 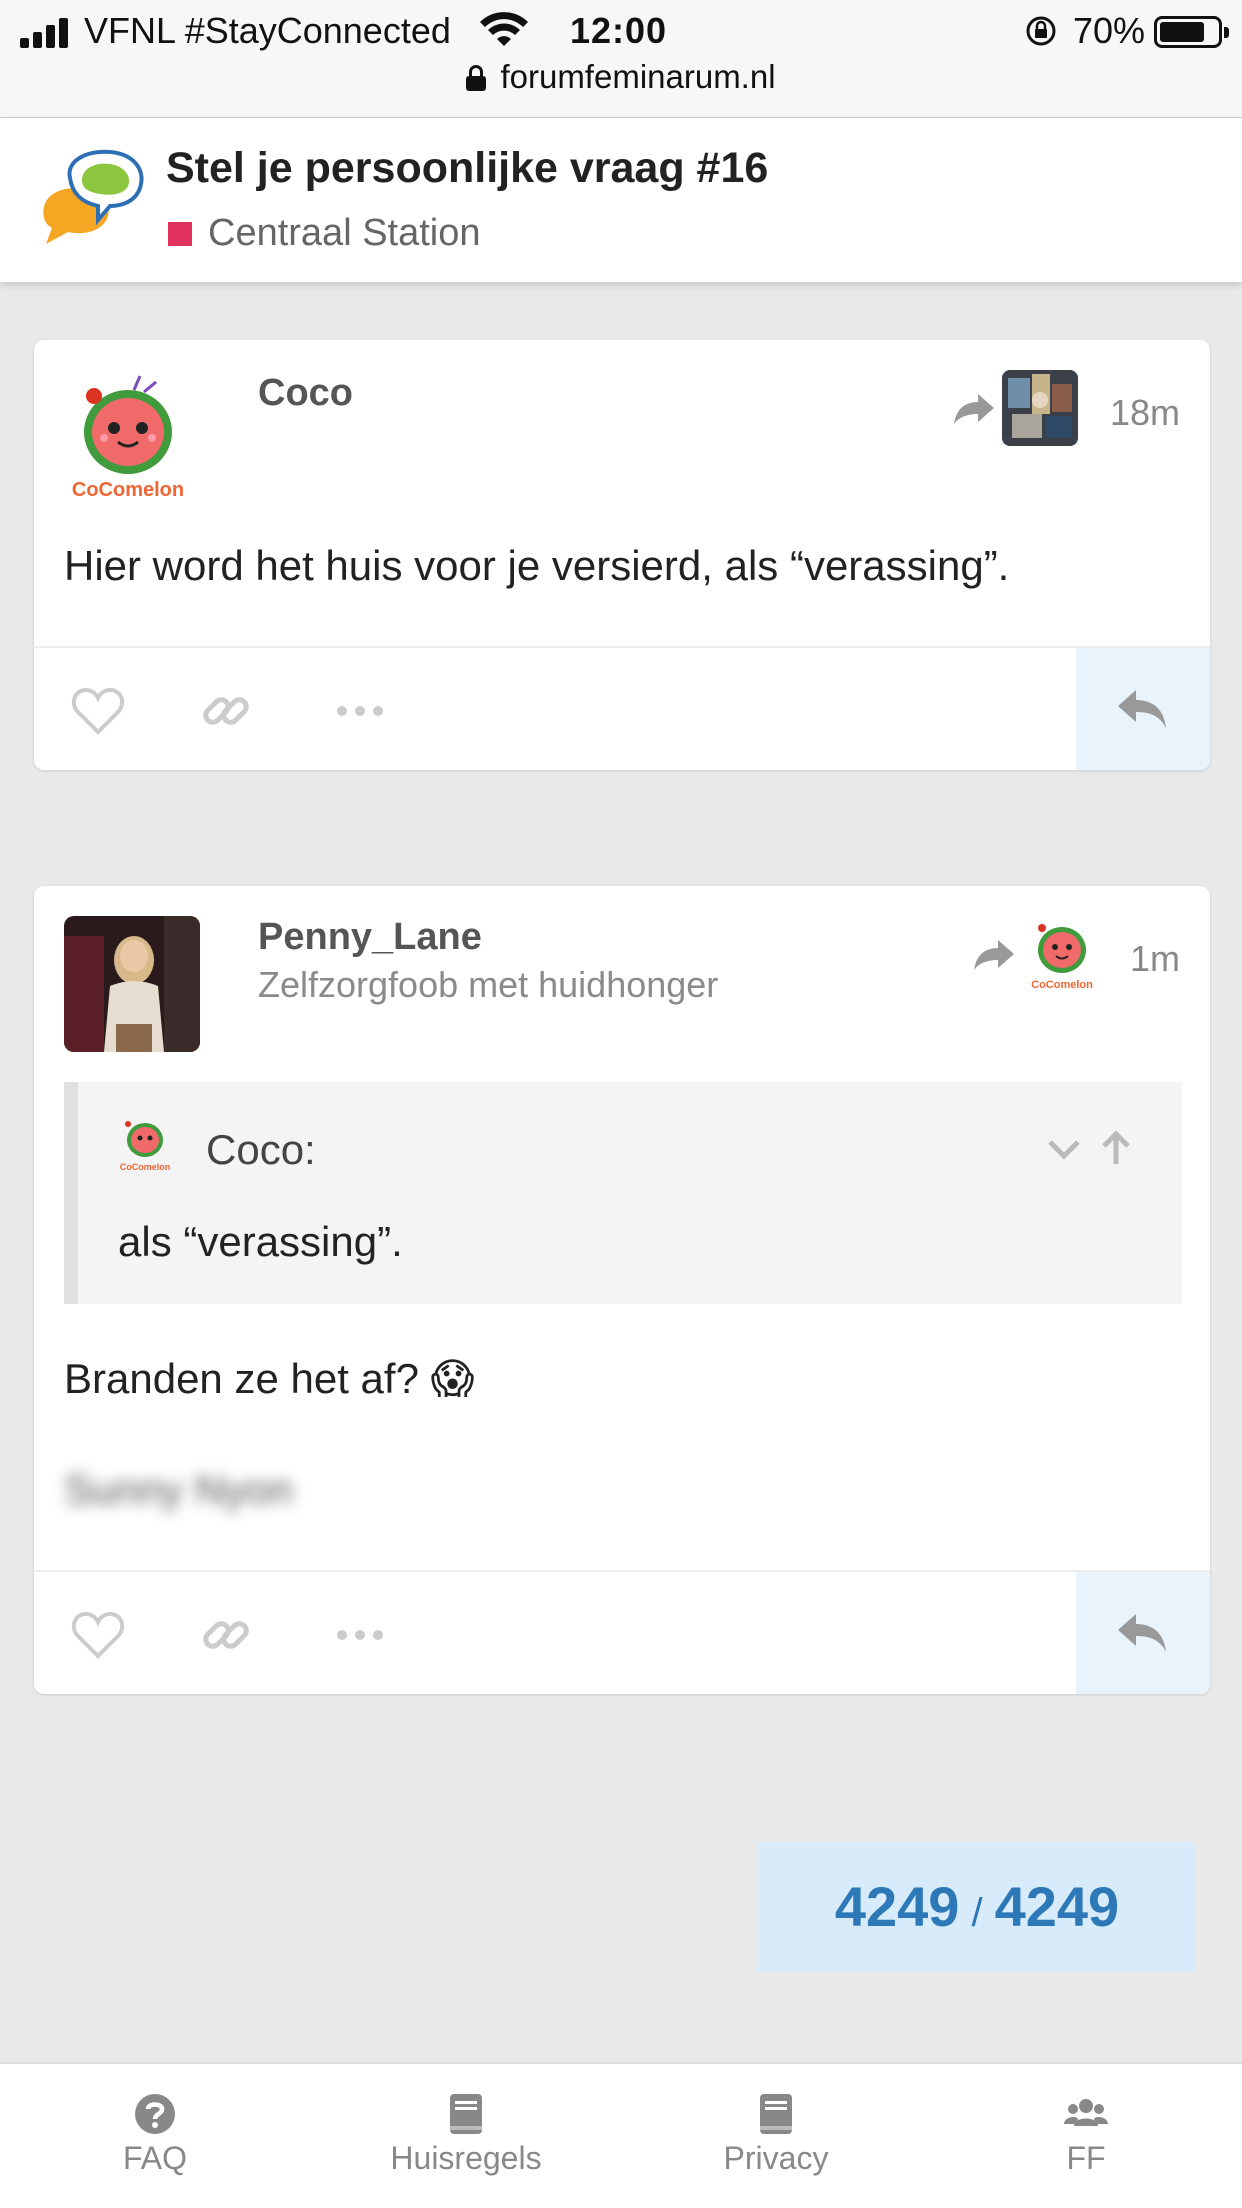 What do you see at coordinates (145, 1146) in the screenshot?
I see `quote-avatar-icon: CoComelon` at bounding box center [145, 1146].